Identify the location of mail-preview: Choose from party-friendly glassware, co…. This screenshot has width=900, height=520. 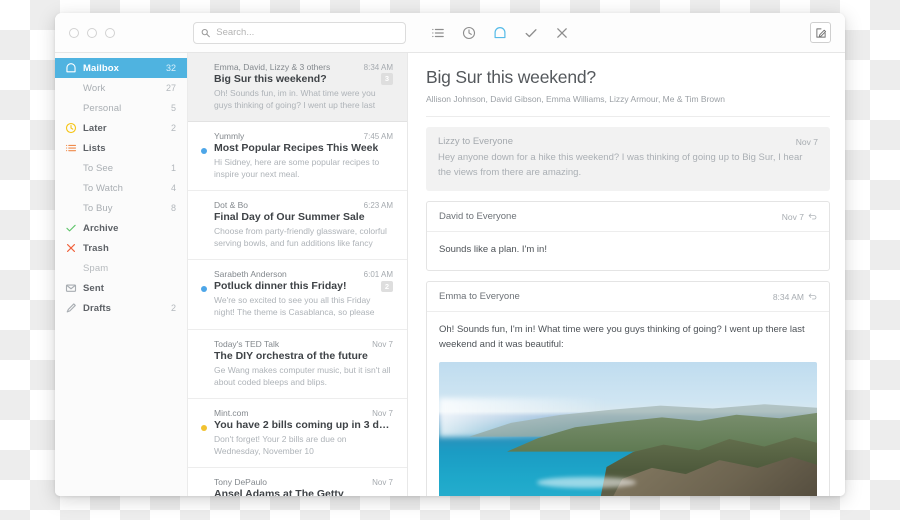
(300, 237).